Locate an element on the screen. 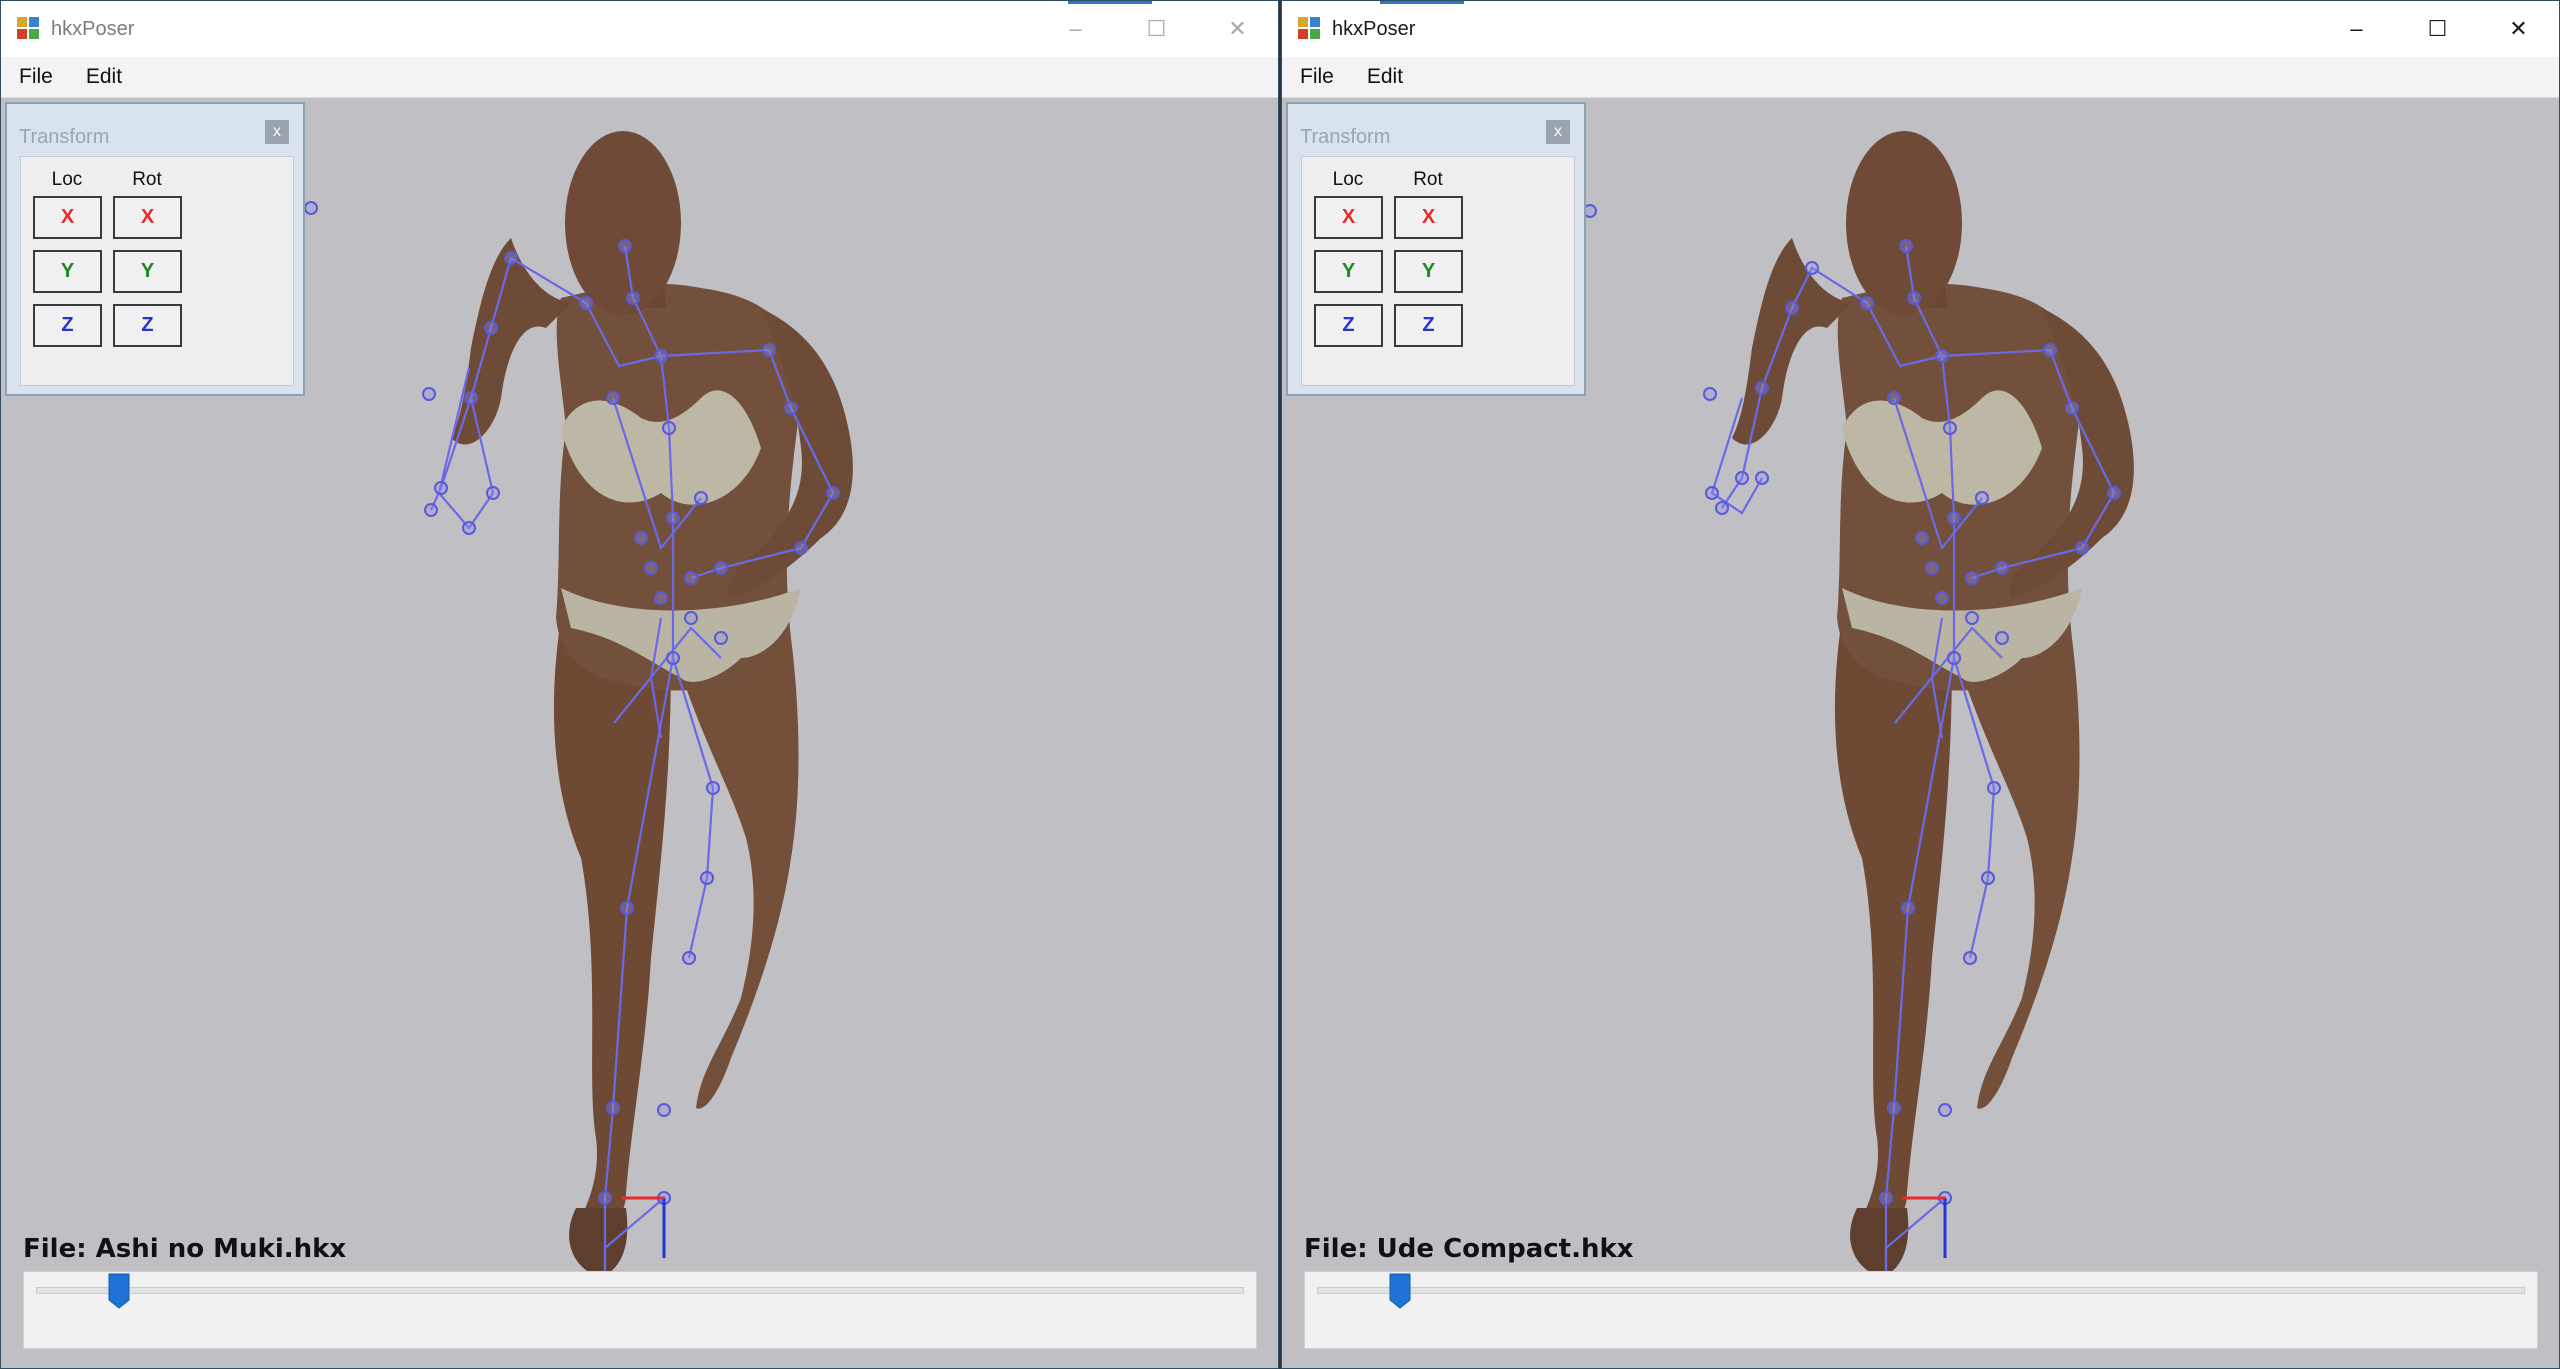  file-label: File: Ude Compact.hkx is located at coordinates (1469, 1249).